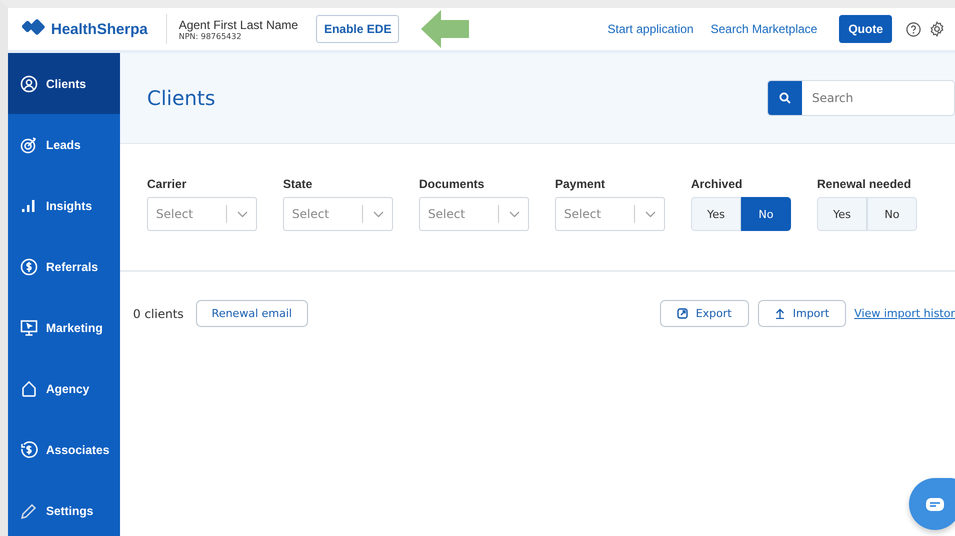 This screenshot has width=955, height=536. Describe the element at coordinates (802, 313) in the screenshot. I see `import-button: Import` at that location.